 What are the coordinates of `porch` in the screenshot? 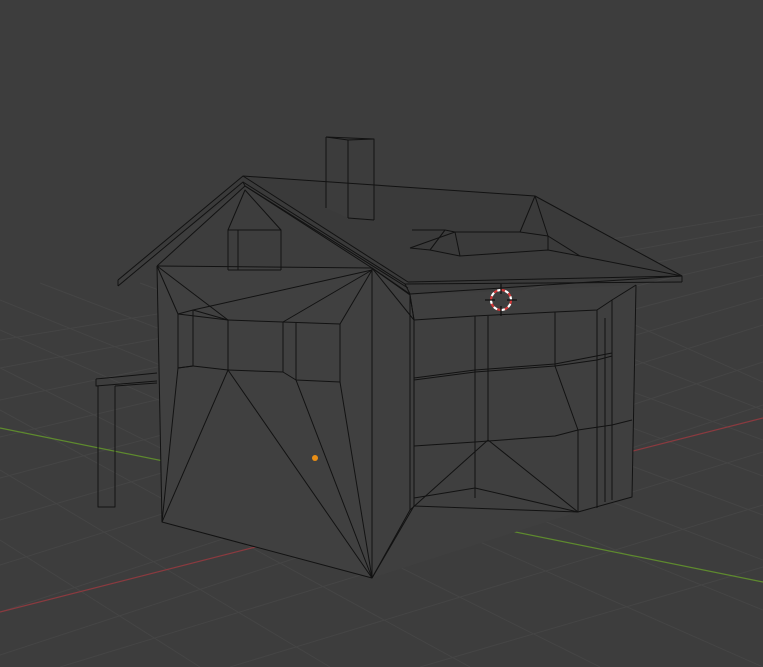 It's located at (126, 440).